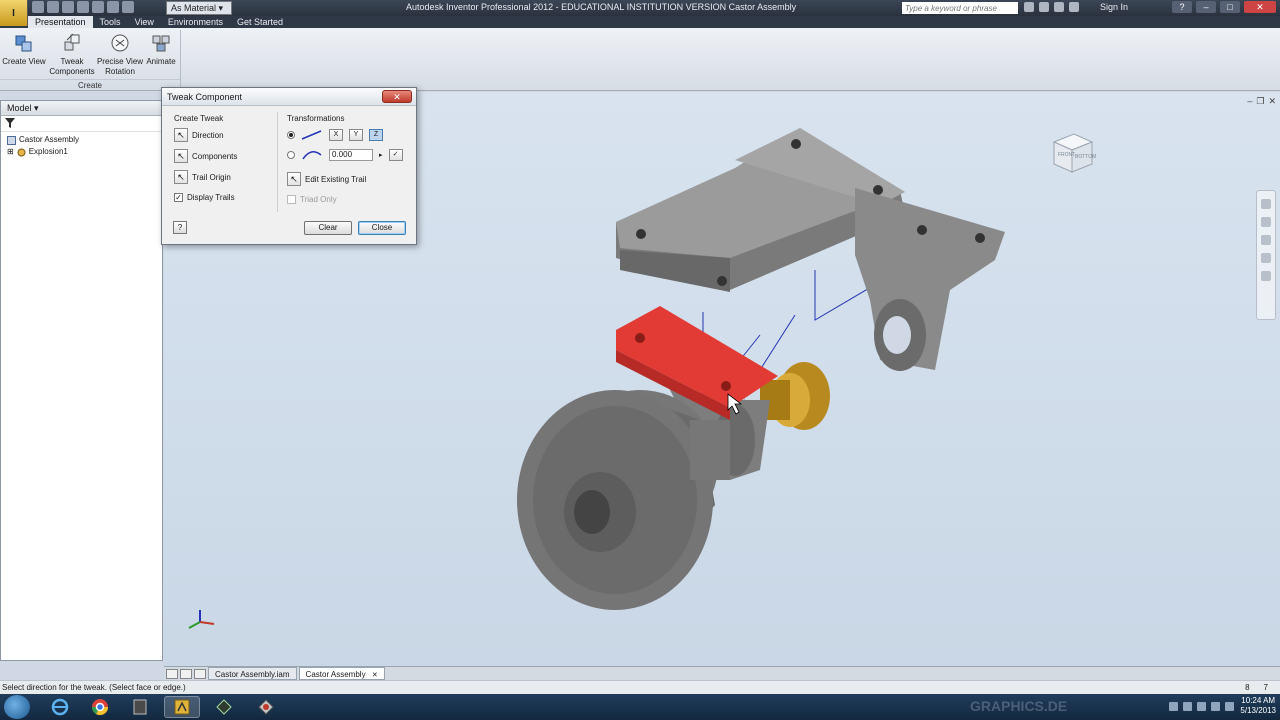  What do you see at coordinates (328, 228) in the screenshot?
I see `clear-button: Clear` at bounding box center [328, 228].